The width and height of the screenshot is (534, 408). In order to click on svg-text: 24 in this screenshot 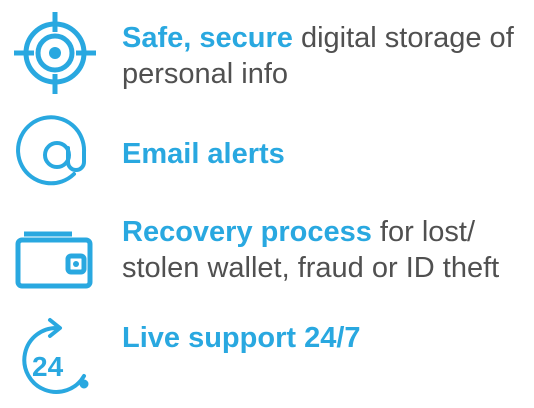, I will do `click(48, 366)`.